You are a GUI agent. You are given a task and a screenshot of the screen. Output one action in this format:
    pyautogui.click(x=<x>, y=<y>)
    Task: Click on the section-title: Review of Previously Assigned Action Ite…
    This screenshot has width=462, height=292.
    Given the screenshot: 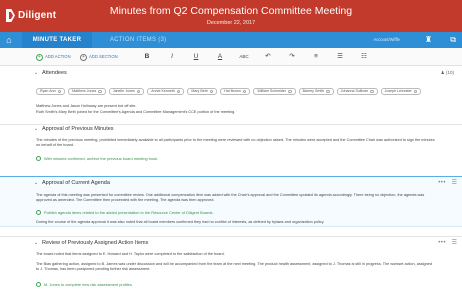 What is the action you would take?
    pyautogui.click(x=95, y=243)
    